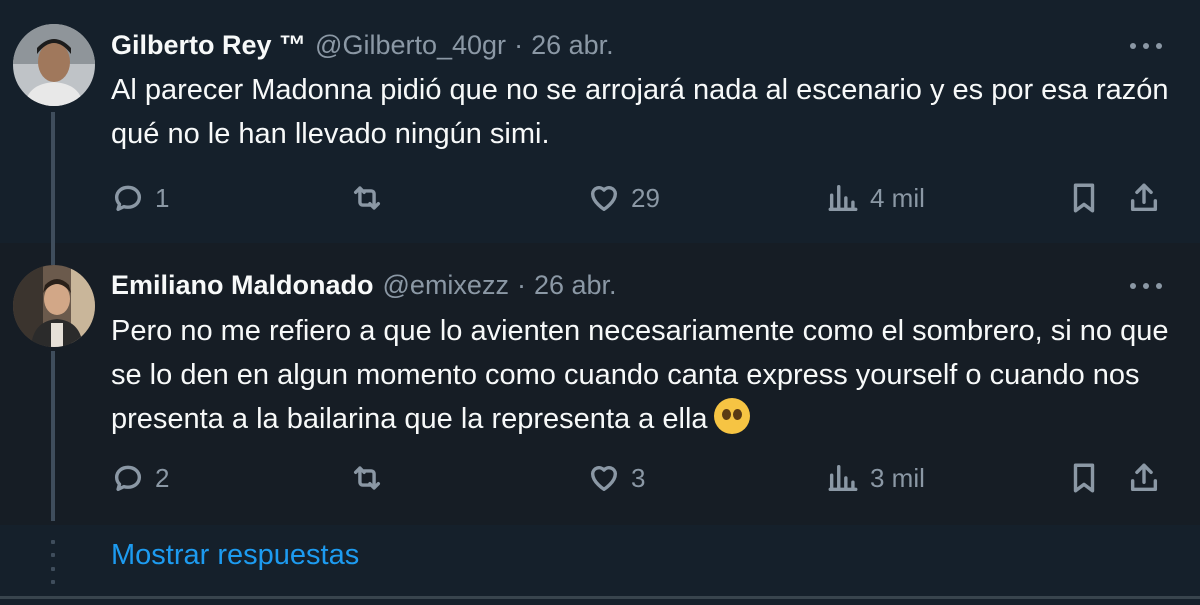 The image size is (1200, 605). Describe the element at coordinates (600, 560) in the screenshot. I see `show-replies-row: Mostrar respuestas` at that location.